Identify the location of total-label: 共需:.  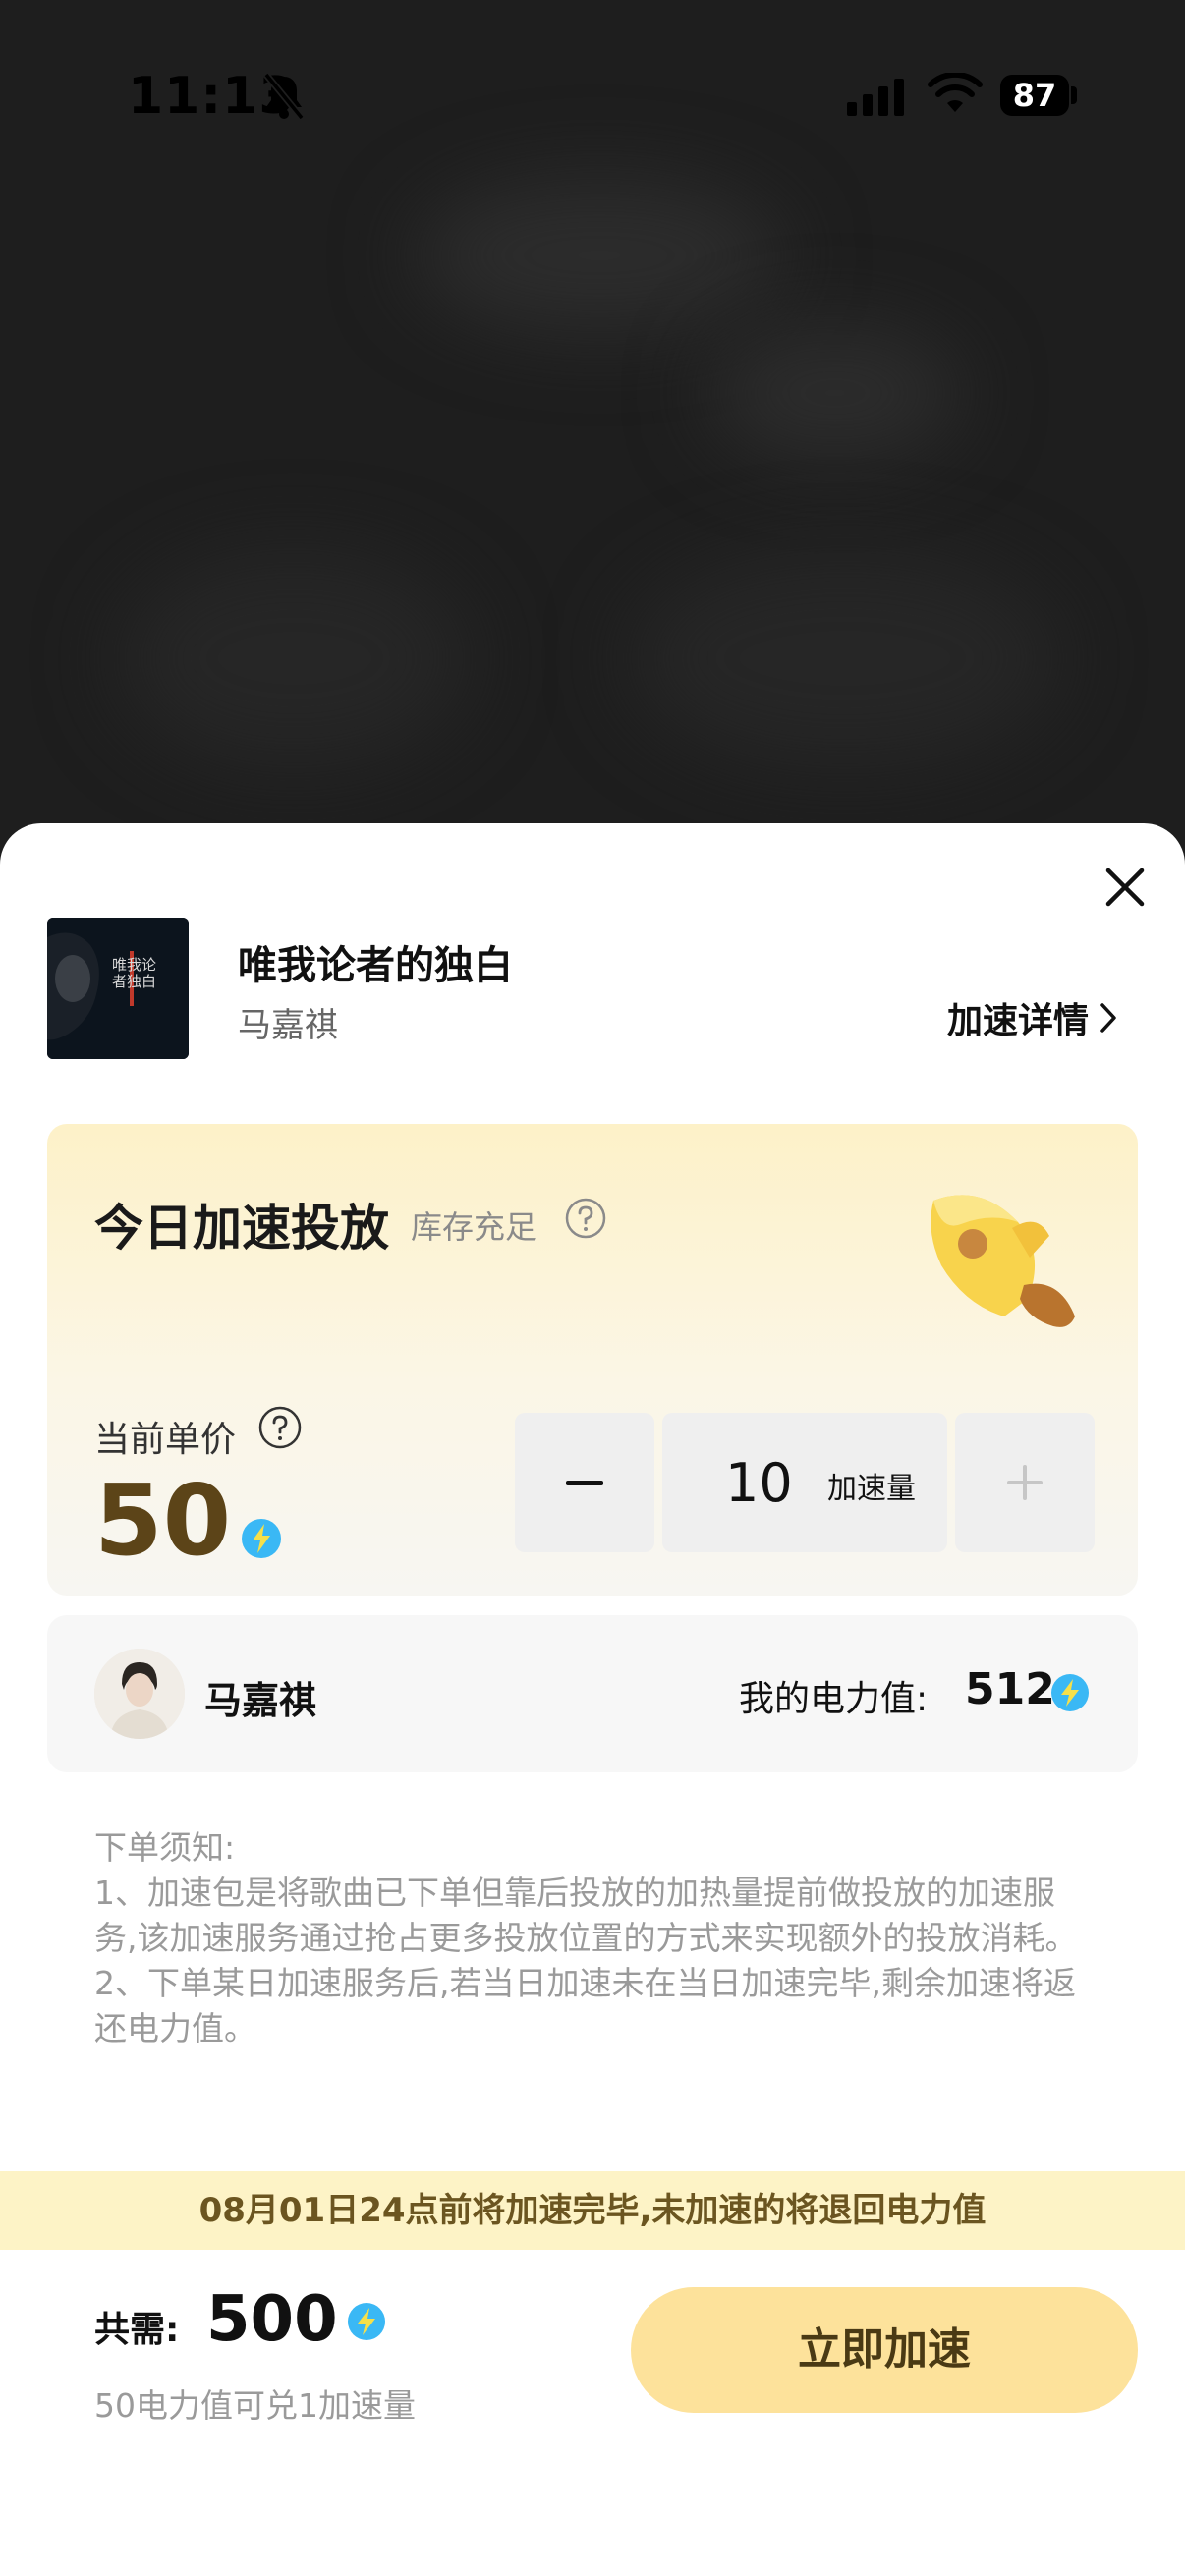
(137, 2330).